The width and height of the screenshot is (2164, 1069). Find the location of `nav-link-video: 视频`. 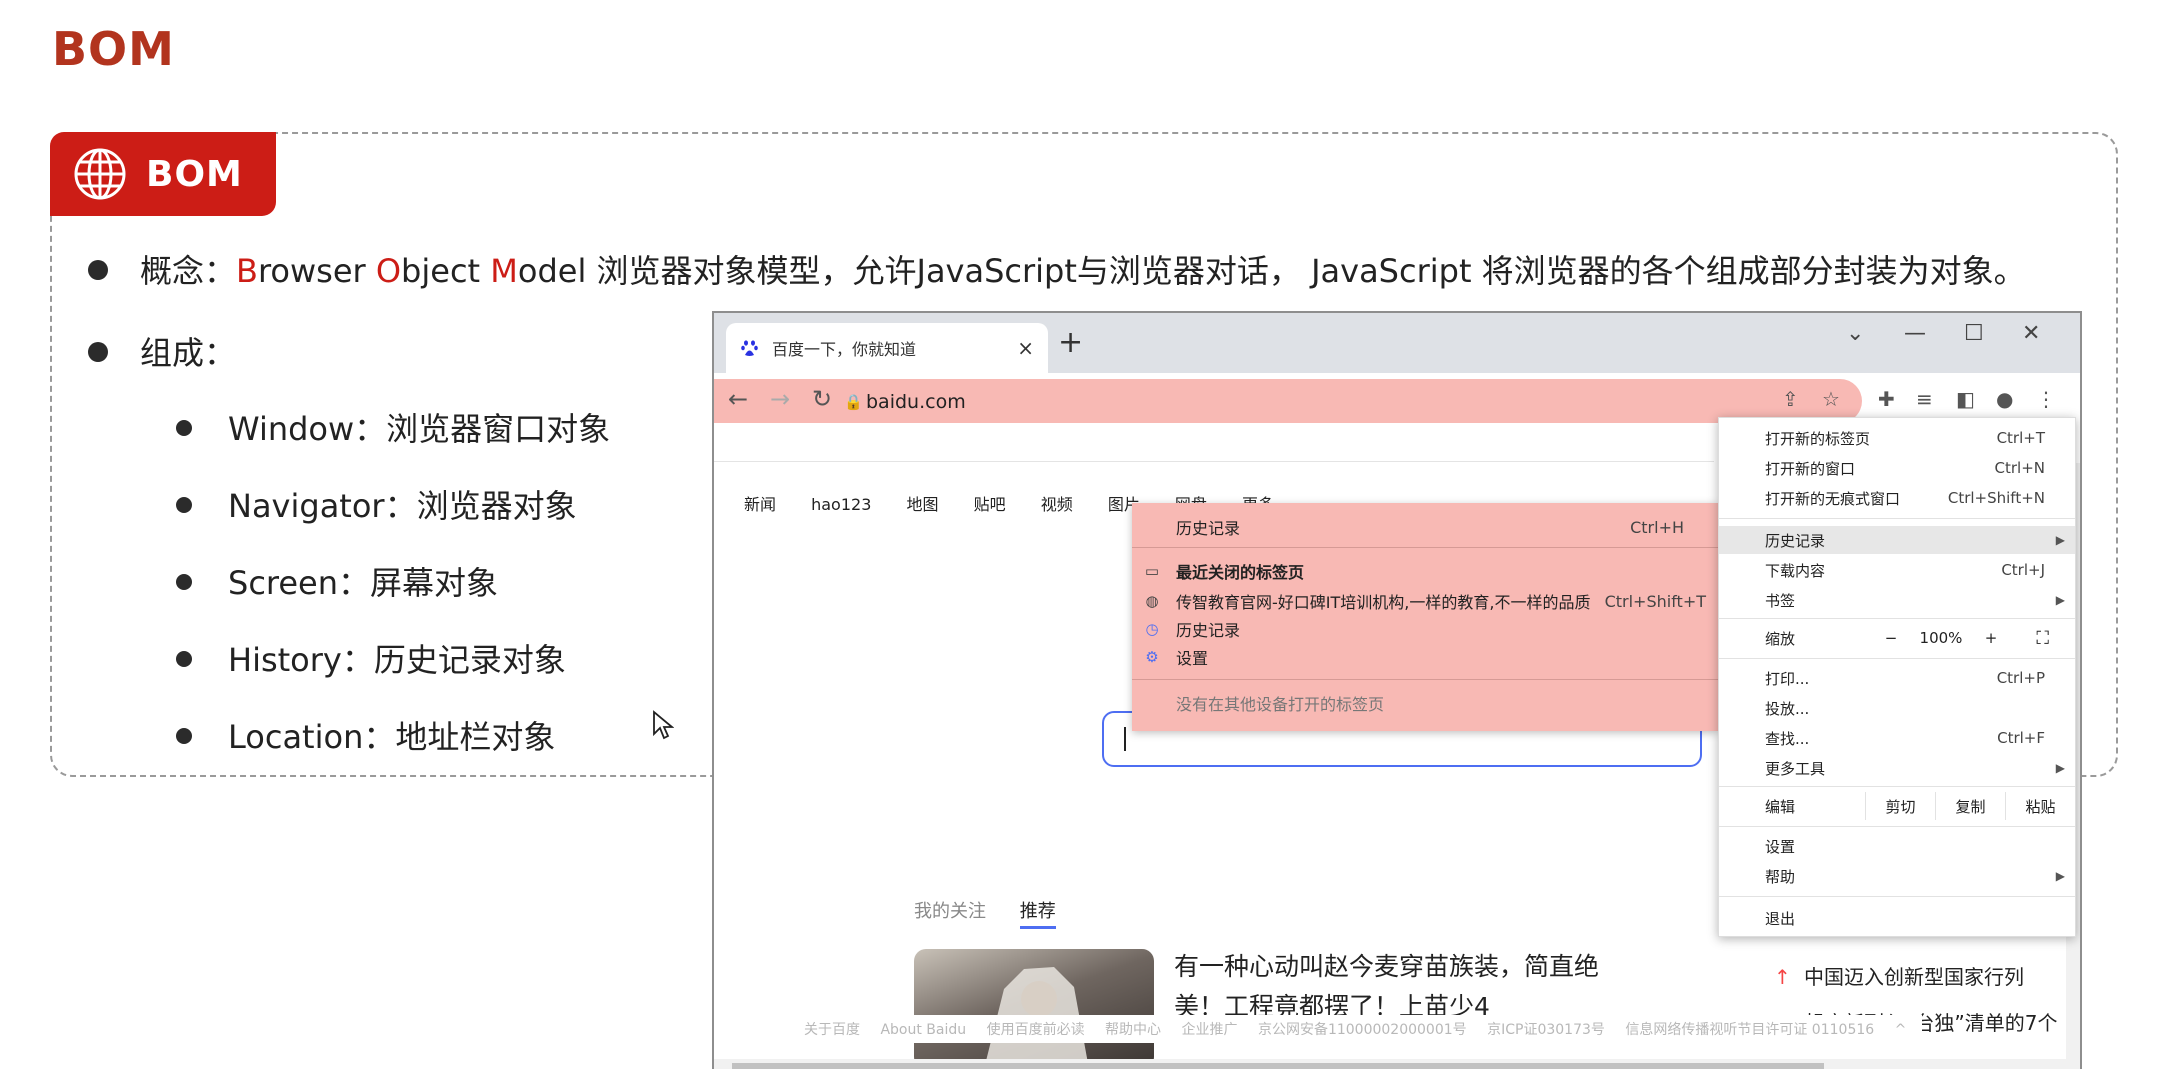

nav-link-video: 视频 is located at coordinates (1057, 504).